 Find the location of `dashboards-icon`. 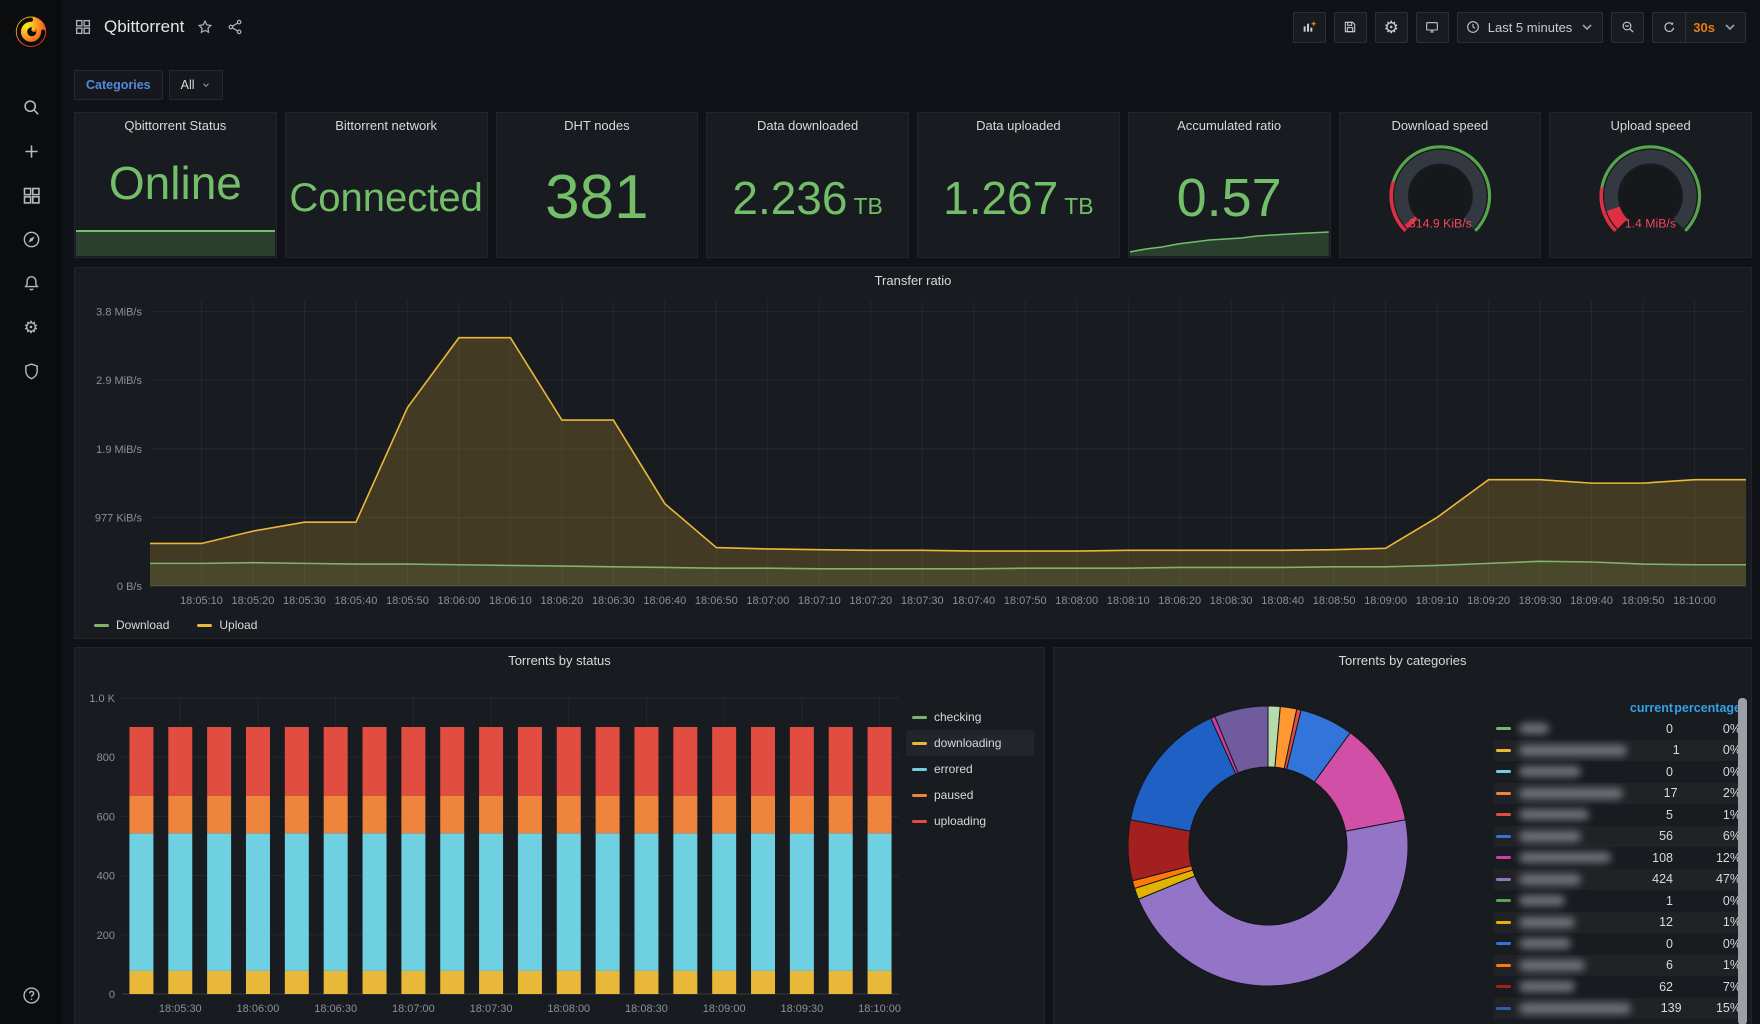

dashboards-icon is located at coordinates (31, 195).